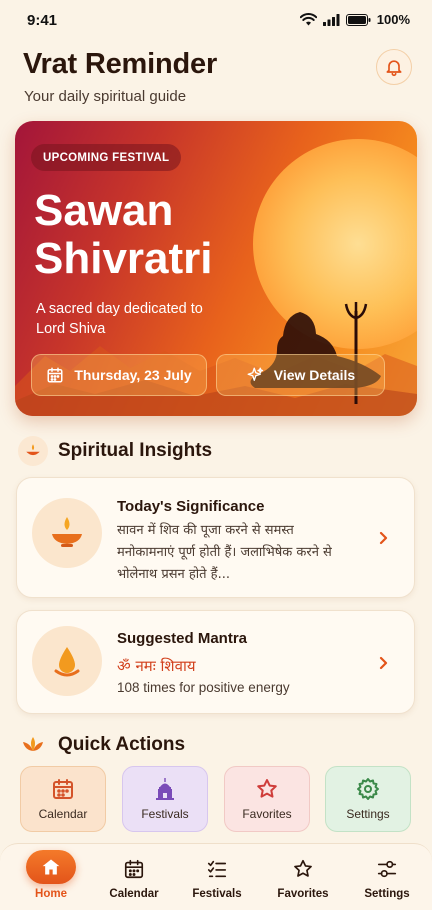 This screenshot has width=432, height=910. I want to click on nav-festivals: Festivals, so click(217, 877).